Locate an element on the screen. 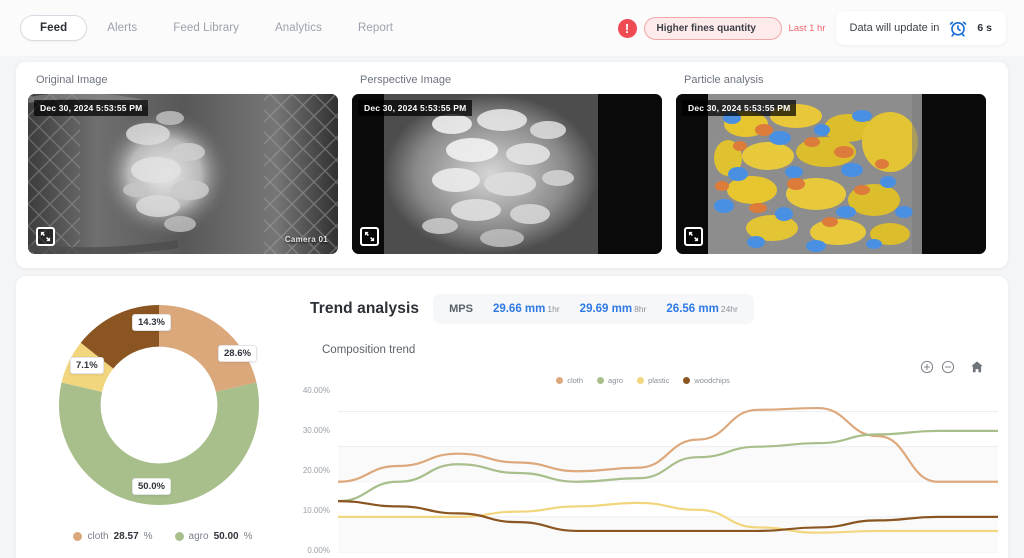 The image size is (1024, 558). update-seconds: 6 s is located at coordinates (984, 28).